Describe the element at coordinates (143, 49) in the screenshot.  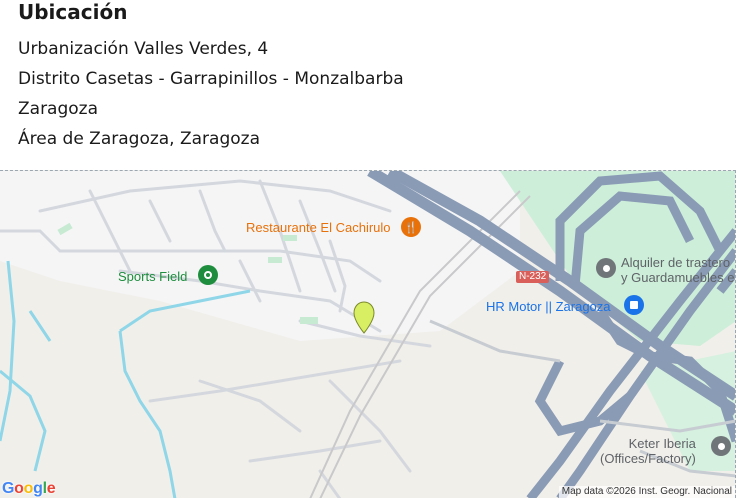
I see `address-street: Urbanización Valles Verdes, 4` at that location.